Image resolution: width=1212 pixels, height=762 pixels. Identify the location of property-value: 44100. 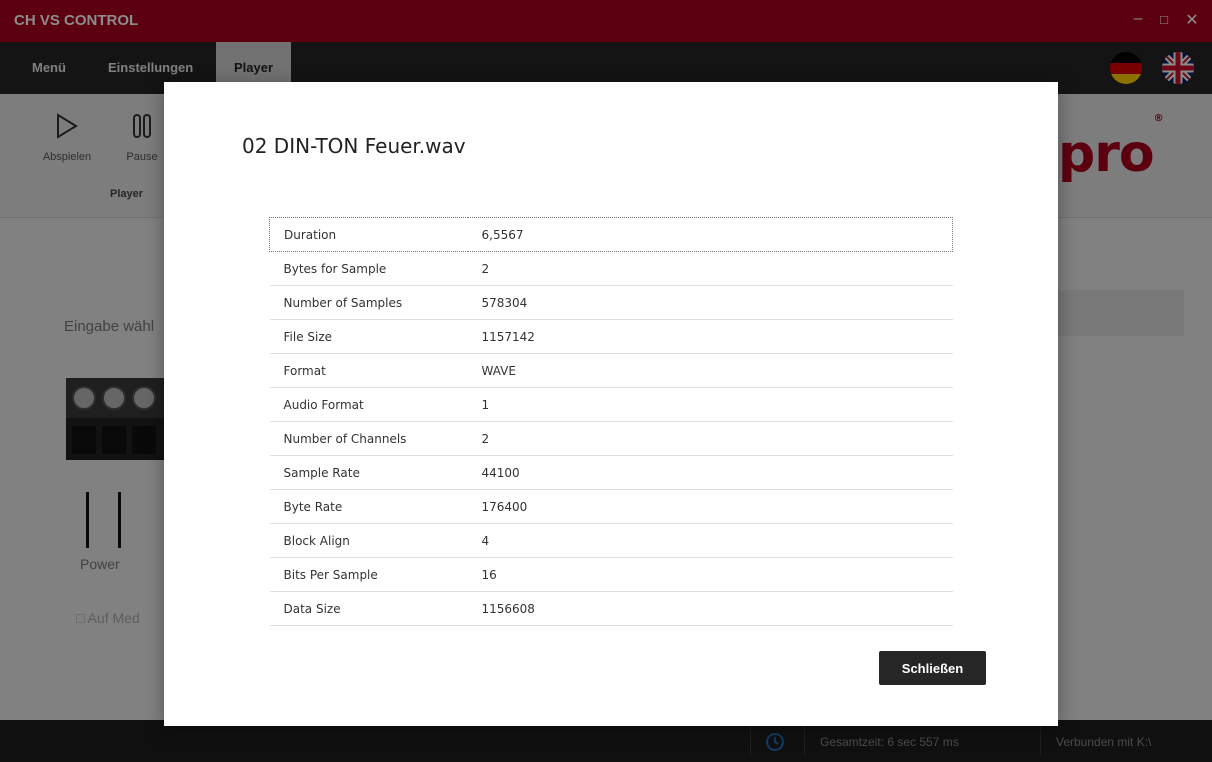
(710, 472).